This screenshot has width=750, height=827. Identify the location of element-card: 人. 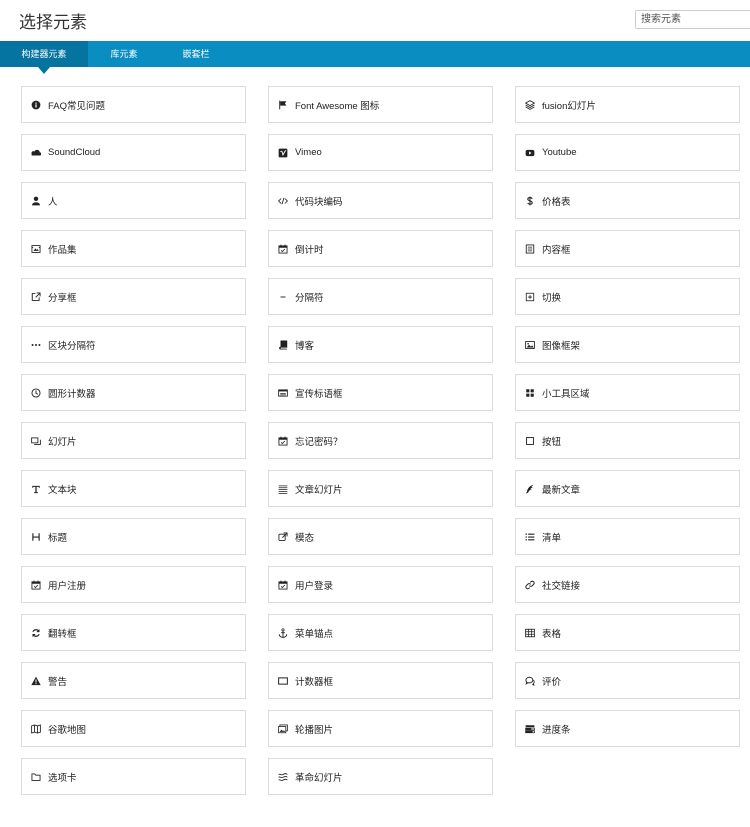
(133, 200).